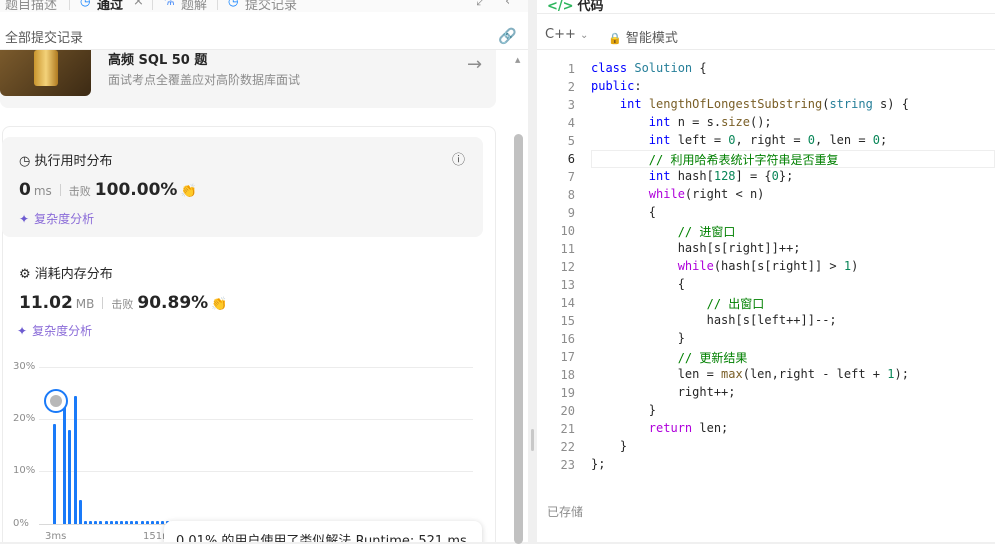 The height and width of the screenshot is (544, 995). What do you see at coordinates (56, 401) in the screenshot?
I see `user-avatar-marker` at bounding box center [56, 401].